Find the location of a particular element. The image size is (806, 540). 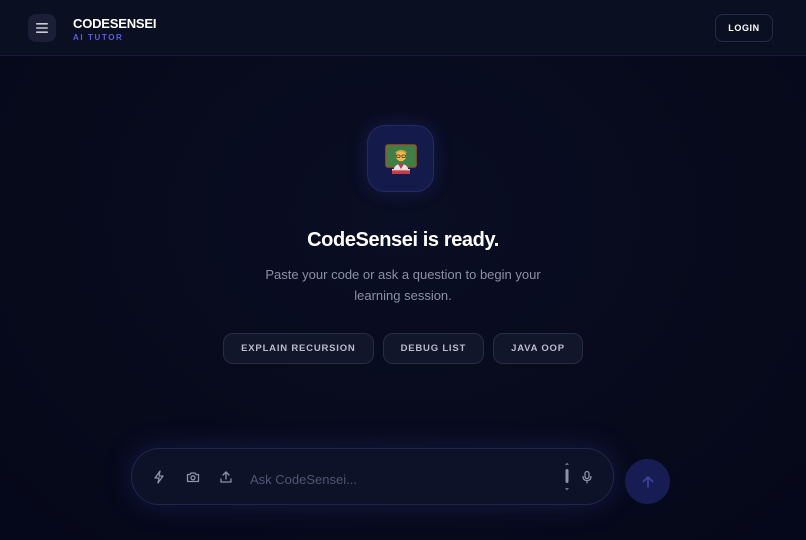

lightning-icon is located at coordinates (159, 477).